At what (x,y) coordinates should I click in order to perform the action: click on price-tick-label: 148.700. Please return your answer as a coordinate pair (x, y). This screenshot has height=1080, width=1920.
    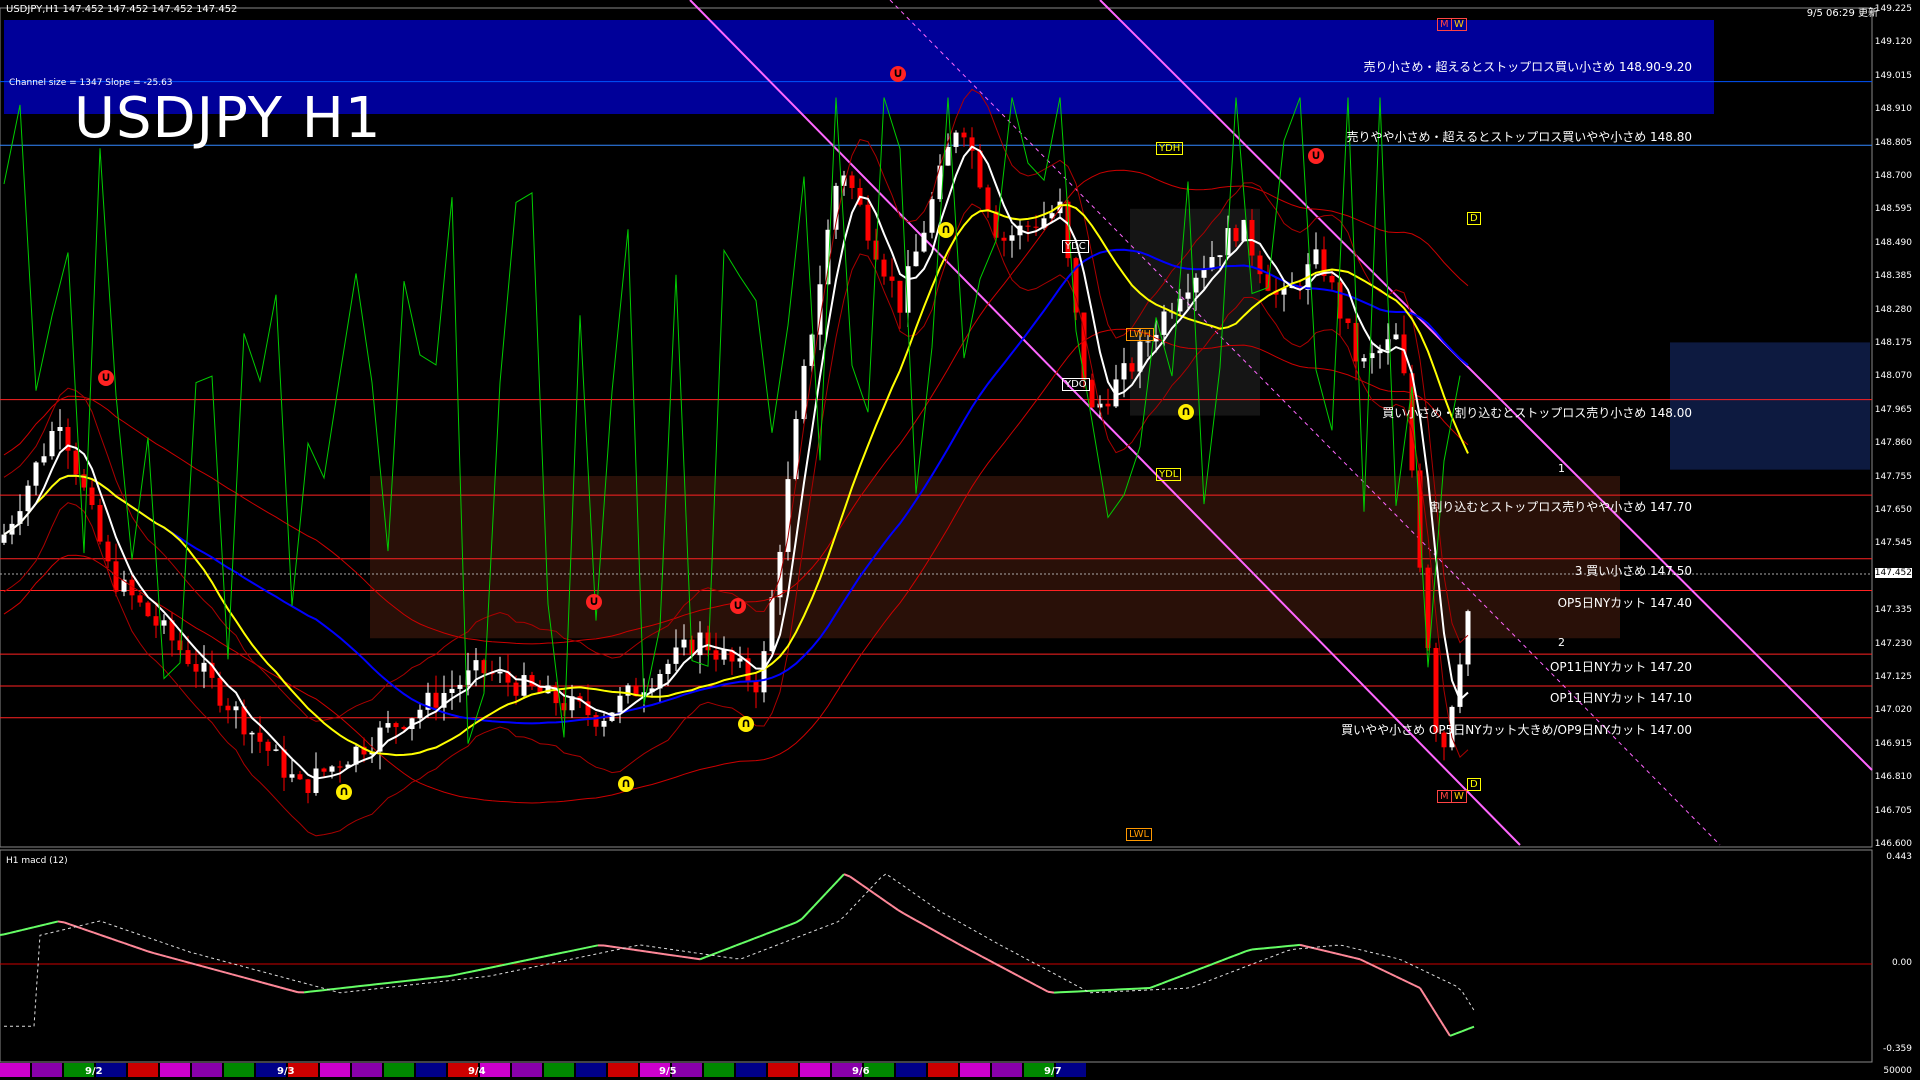
    Looking at the image, I should click on (1893, 176).